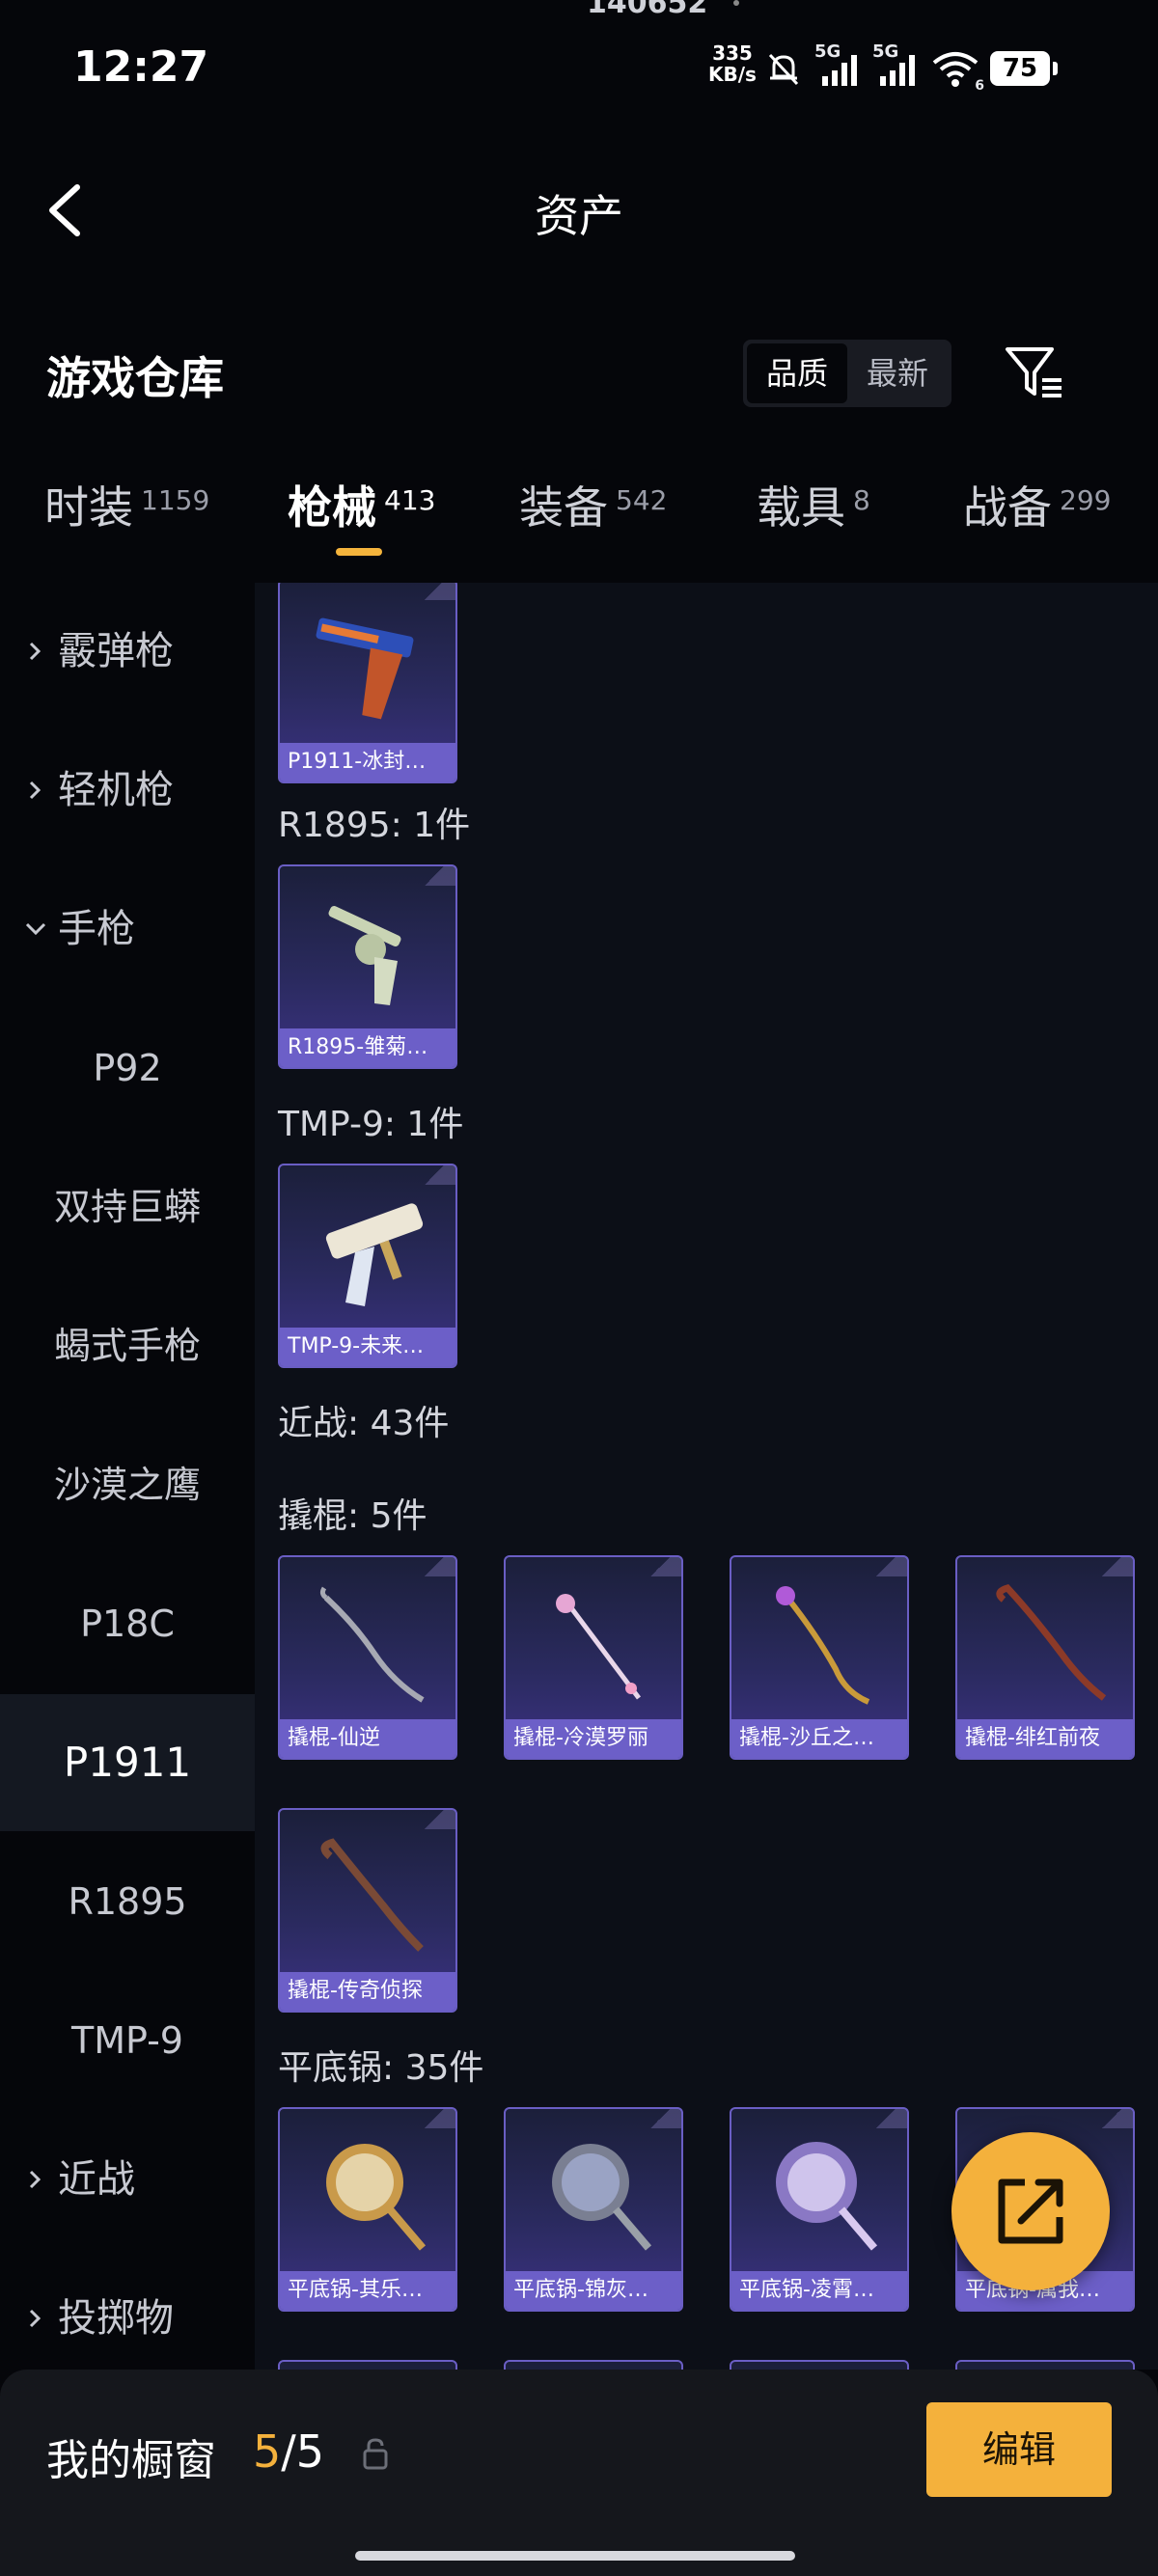 The height and width of the screenshot is (2576, 1158). What do you see at coordinates (885, 52) in the screenshot?
I see `signal-2-label: 5G` at bounding box center [885, 52].